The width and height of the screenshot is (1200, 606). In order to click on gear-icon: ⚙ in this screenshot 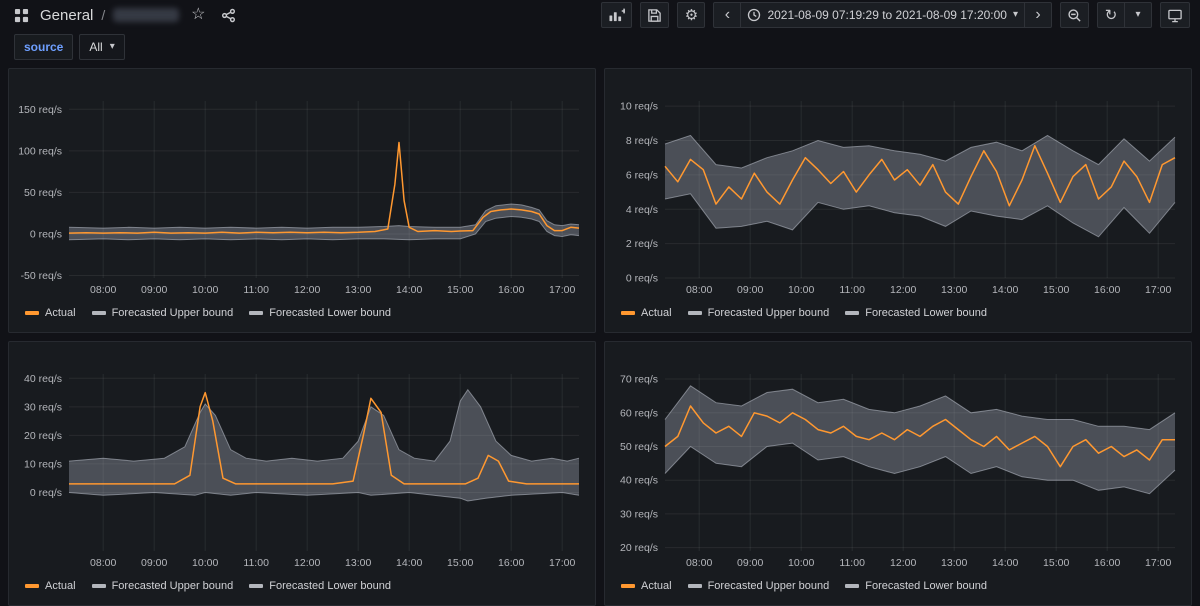, I will do `click(691, 15)`.